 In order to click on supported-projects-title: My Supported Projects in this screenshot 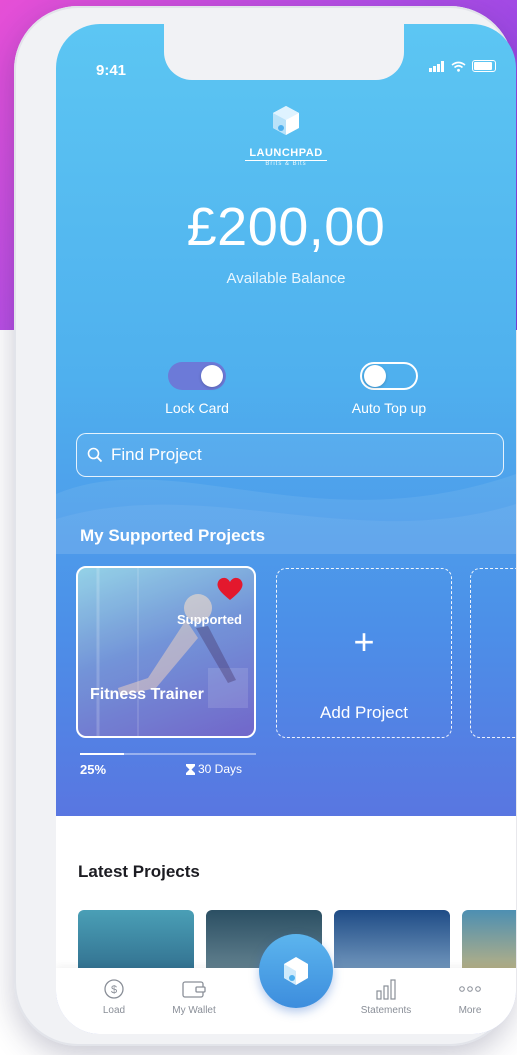, I will do `click(173, 535)`.